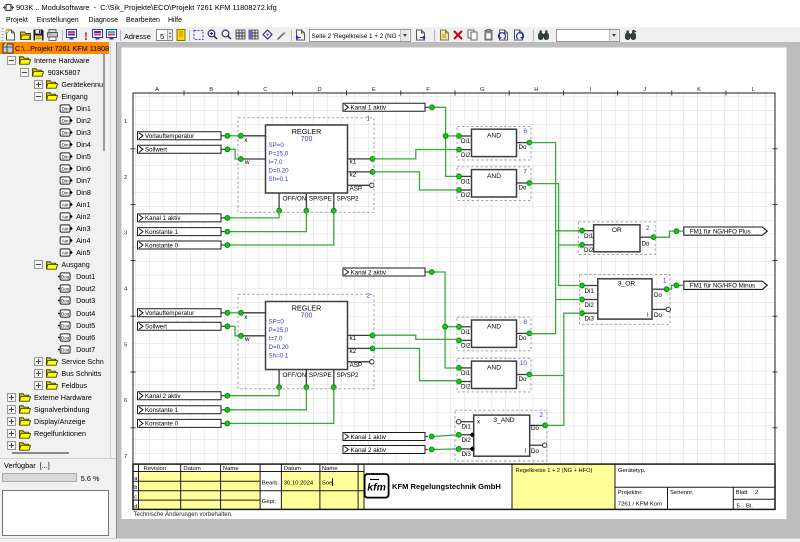  What do you see at coordinates (482, 90) in the screenshot?
I see `svg-text: G` at bounding box center [482, 90].